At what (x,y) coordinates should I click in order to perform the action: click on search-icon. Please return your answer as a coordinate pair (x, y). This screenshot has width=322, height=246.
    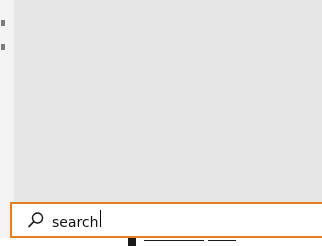
    Looking at the image, I should click on (36, 220).